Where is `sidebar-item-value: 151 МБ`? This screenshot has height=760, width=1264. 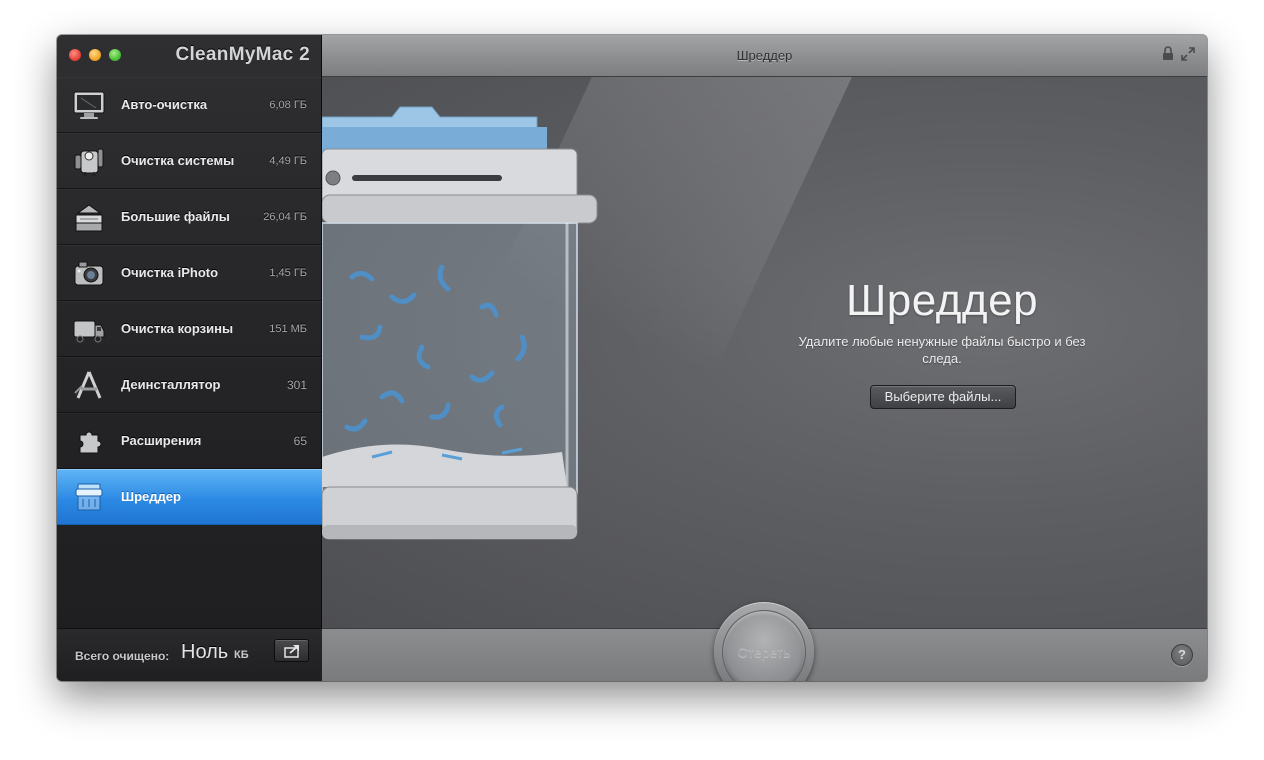
sidebar-item-value: 151 МБ is located at coordinates (288, 329).